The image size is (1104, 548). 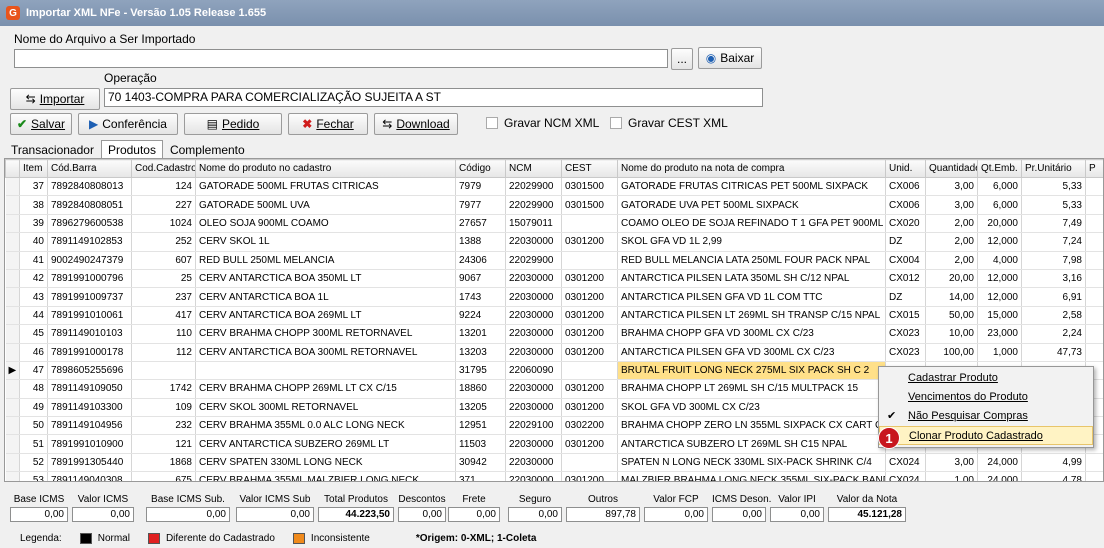 I want to click on table-cell: SKOL GFA VD 300ML CX C/23, so click(x=751, y=408).